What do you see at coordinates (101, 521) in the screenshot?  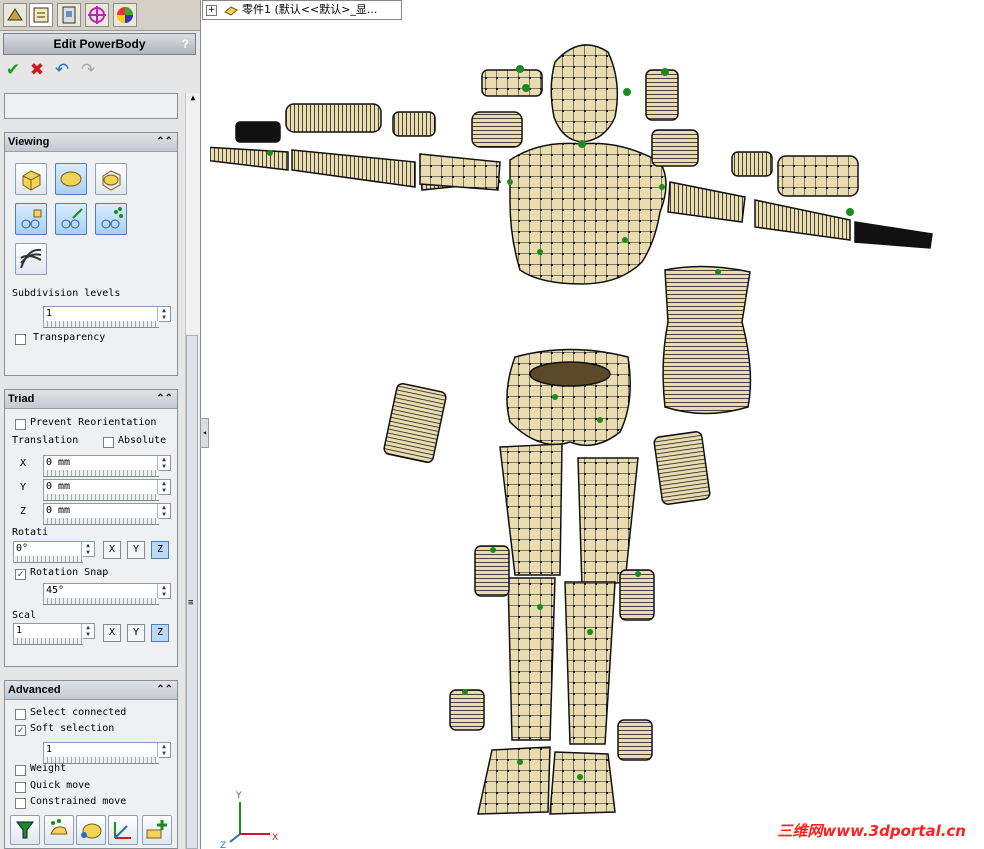 I see `z-slider` at bounding box center [101, 521].